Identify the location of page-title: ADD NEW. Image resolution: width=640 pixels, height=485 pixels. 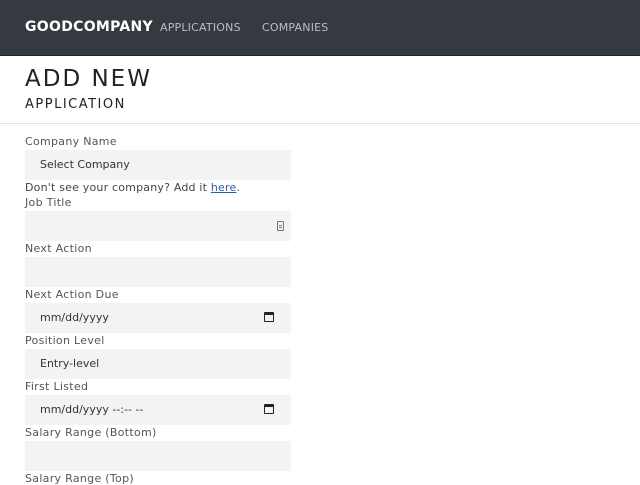
(88, 79).